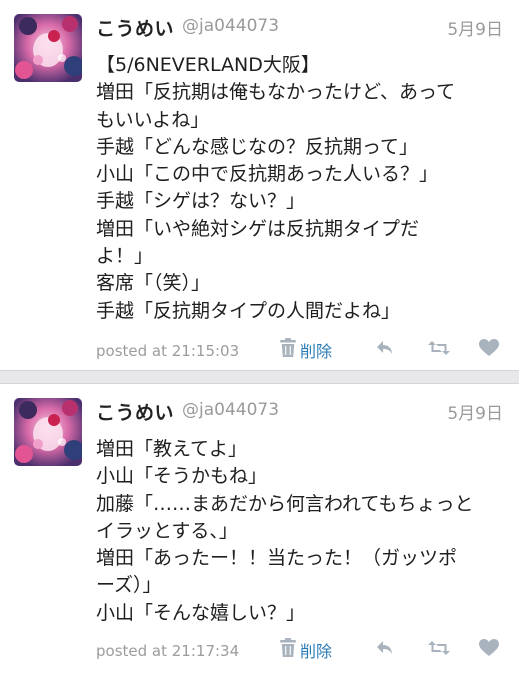  Describe the element at coordinates (208, 65) in the screenshot. I see `tweet-text-line: 【5/6NEVERLAND大阪】` at that location.